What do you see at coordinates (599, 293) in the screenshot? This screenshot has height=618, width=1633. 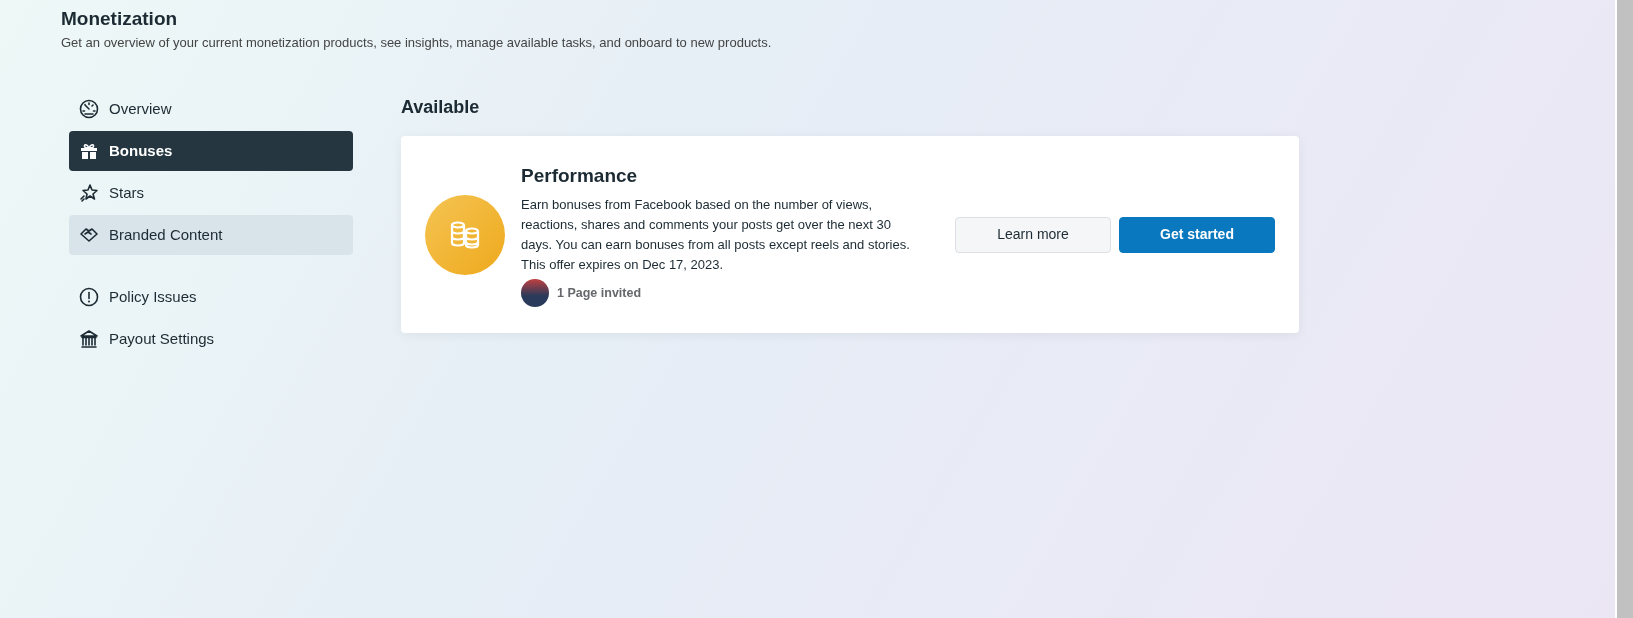 I see `invited-count: 1 Page invited` at bounding box center [599, 293].